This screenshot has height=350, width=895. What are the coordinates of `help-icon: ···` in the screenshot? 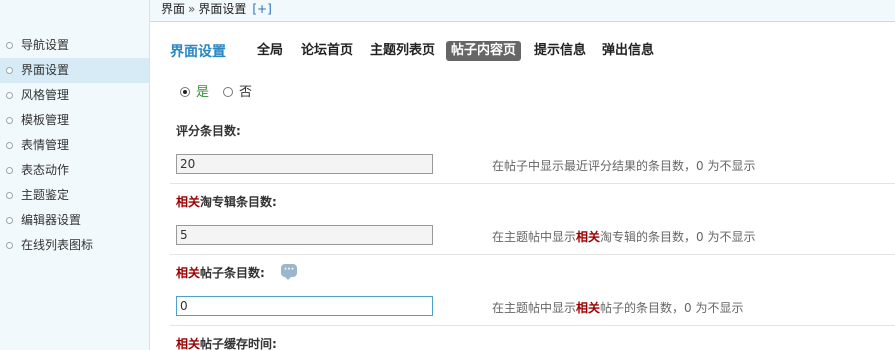 It's located at (289, 272).